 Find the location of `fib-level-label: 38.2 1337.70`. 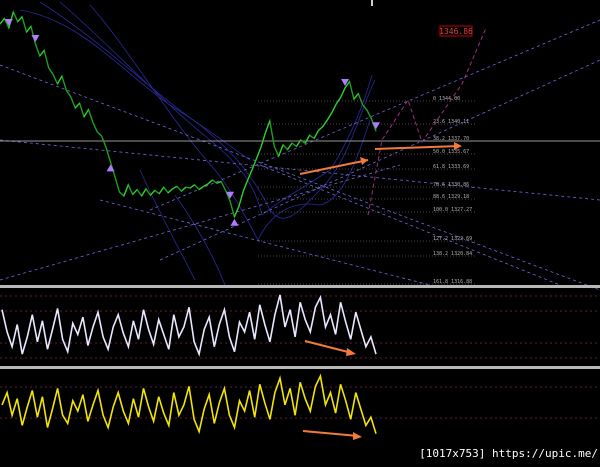

fib-level-label: 38.2 1337.70 is located at coordinates (451, 139).